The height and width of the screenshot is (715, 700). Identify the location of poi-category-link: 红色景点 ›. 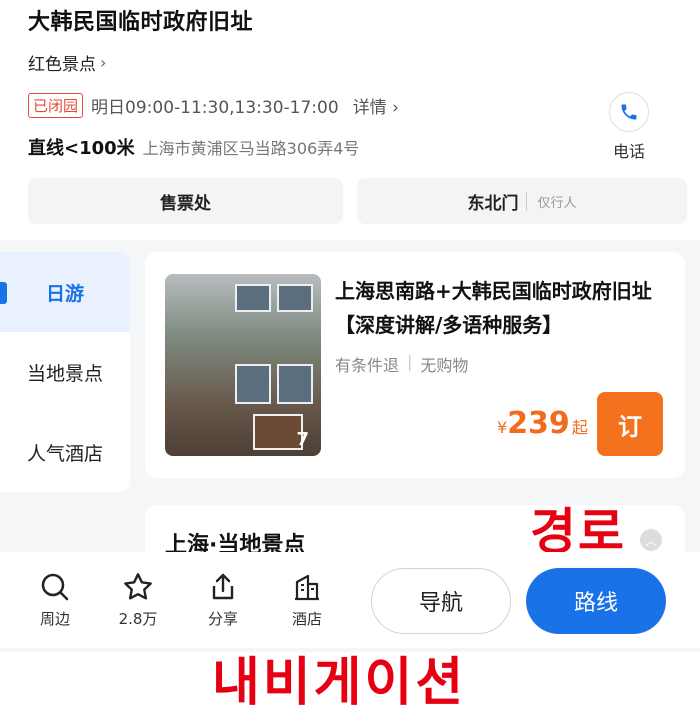
(67, 62).